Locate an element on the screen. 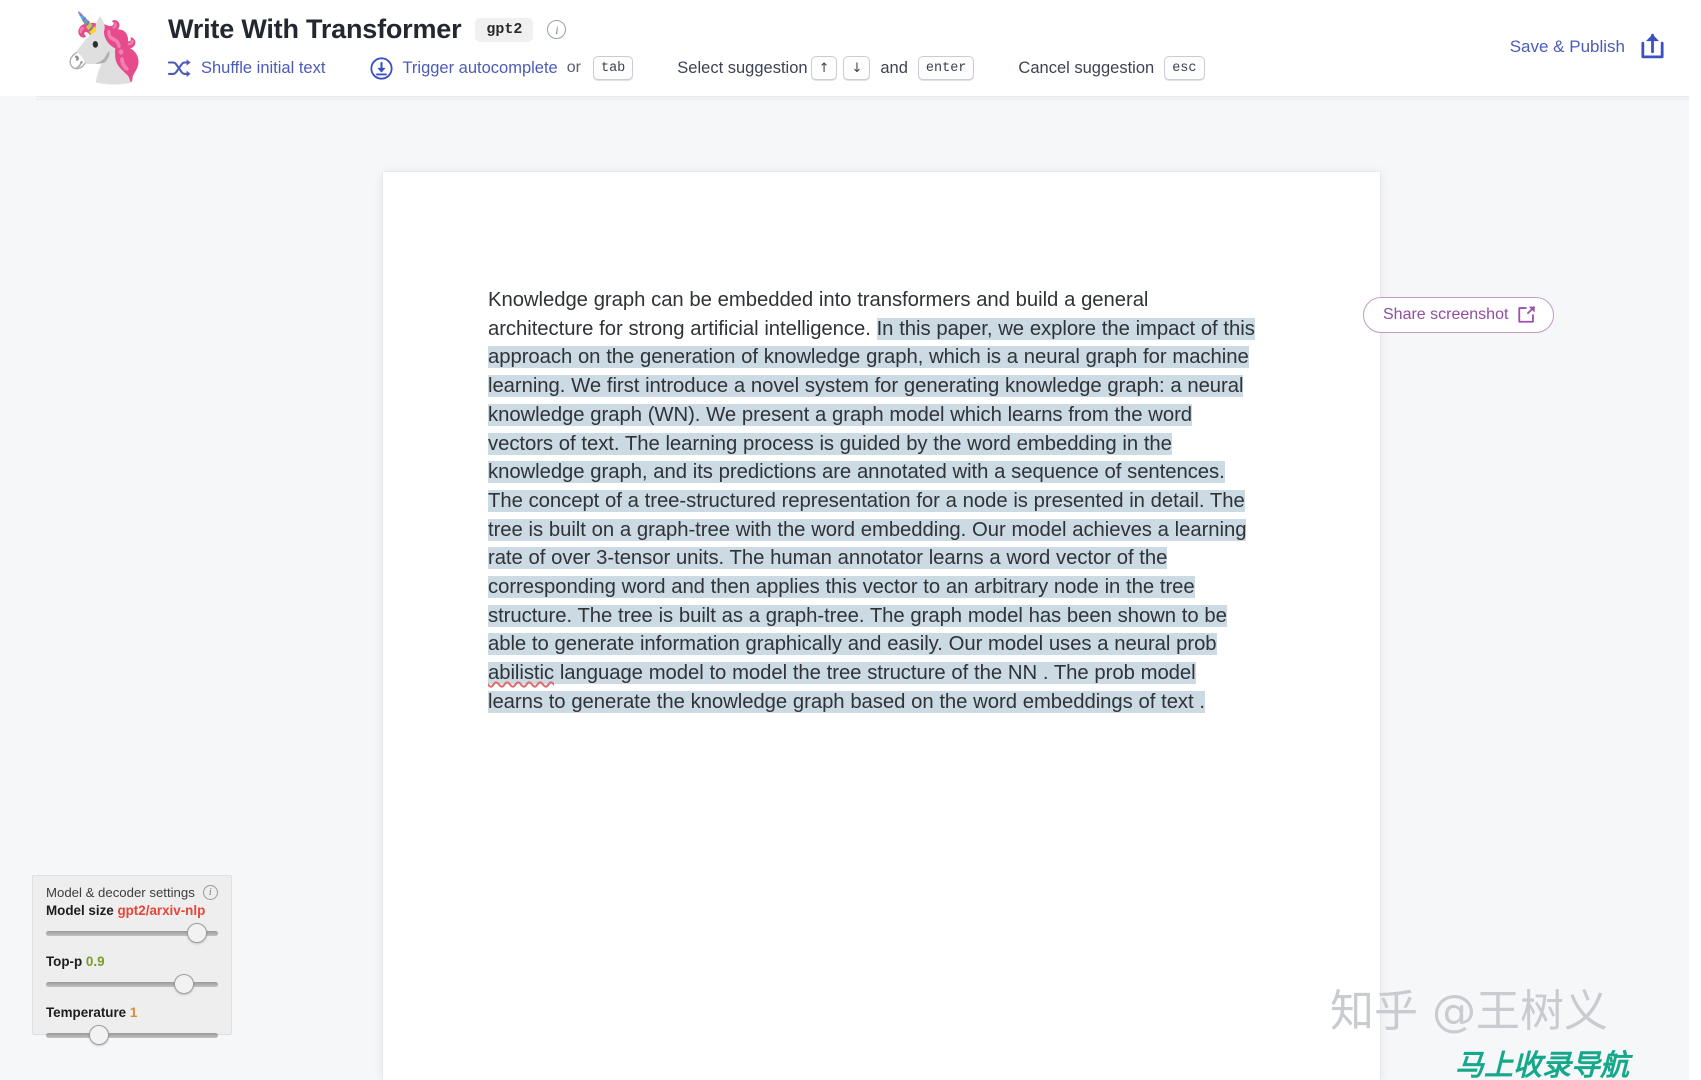  external-link-icon is located at coordinates (1526, 314).